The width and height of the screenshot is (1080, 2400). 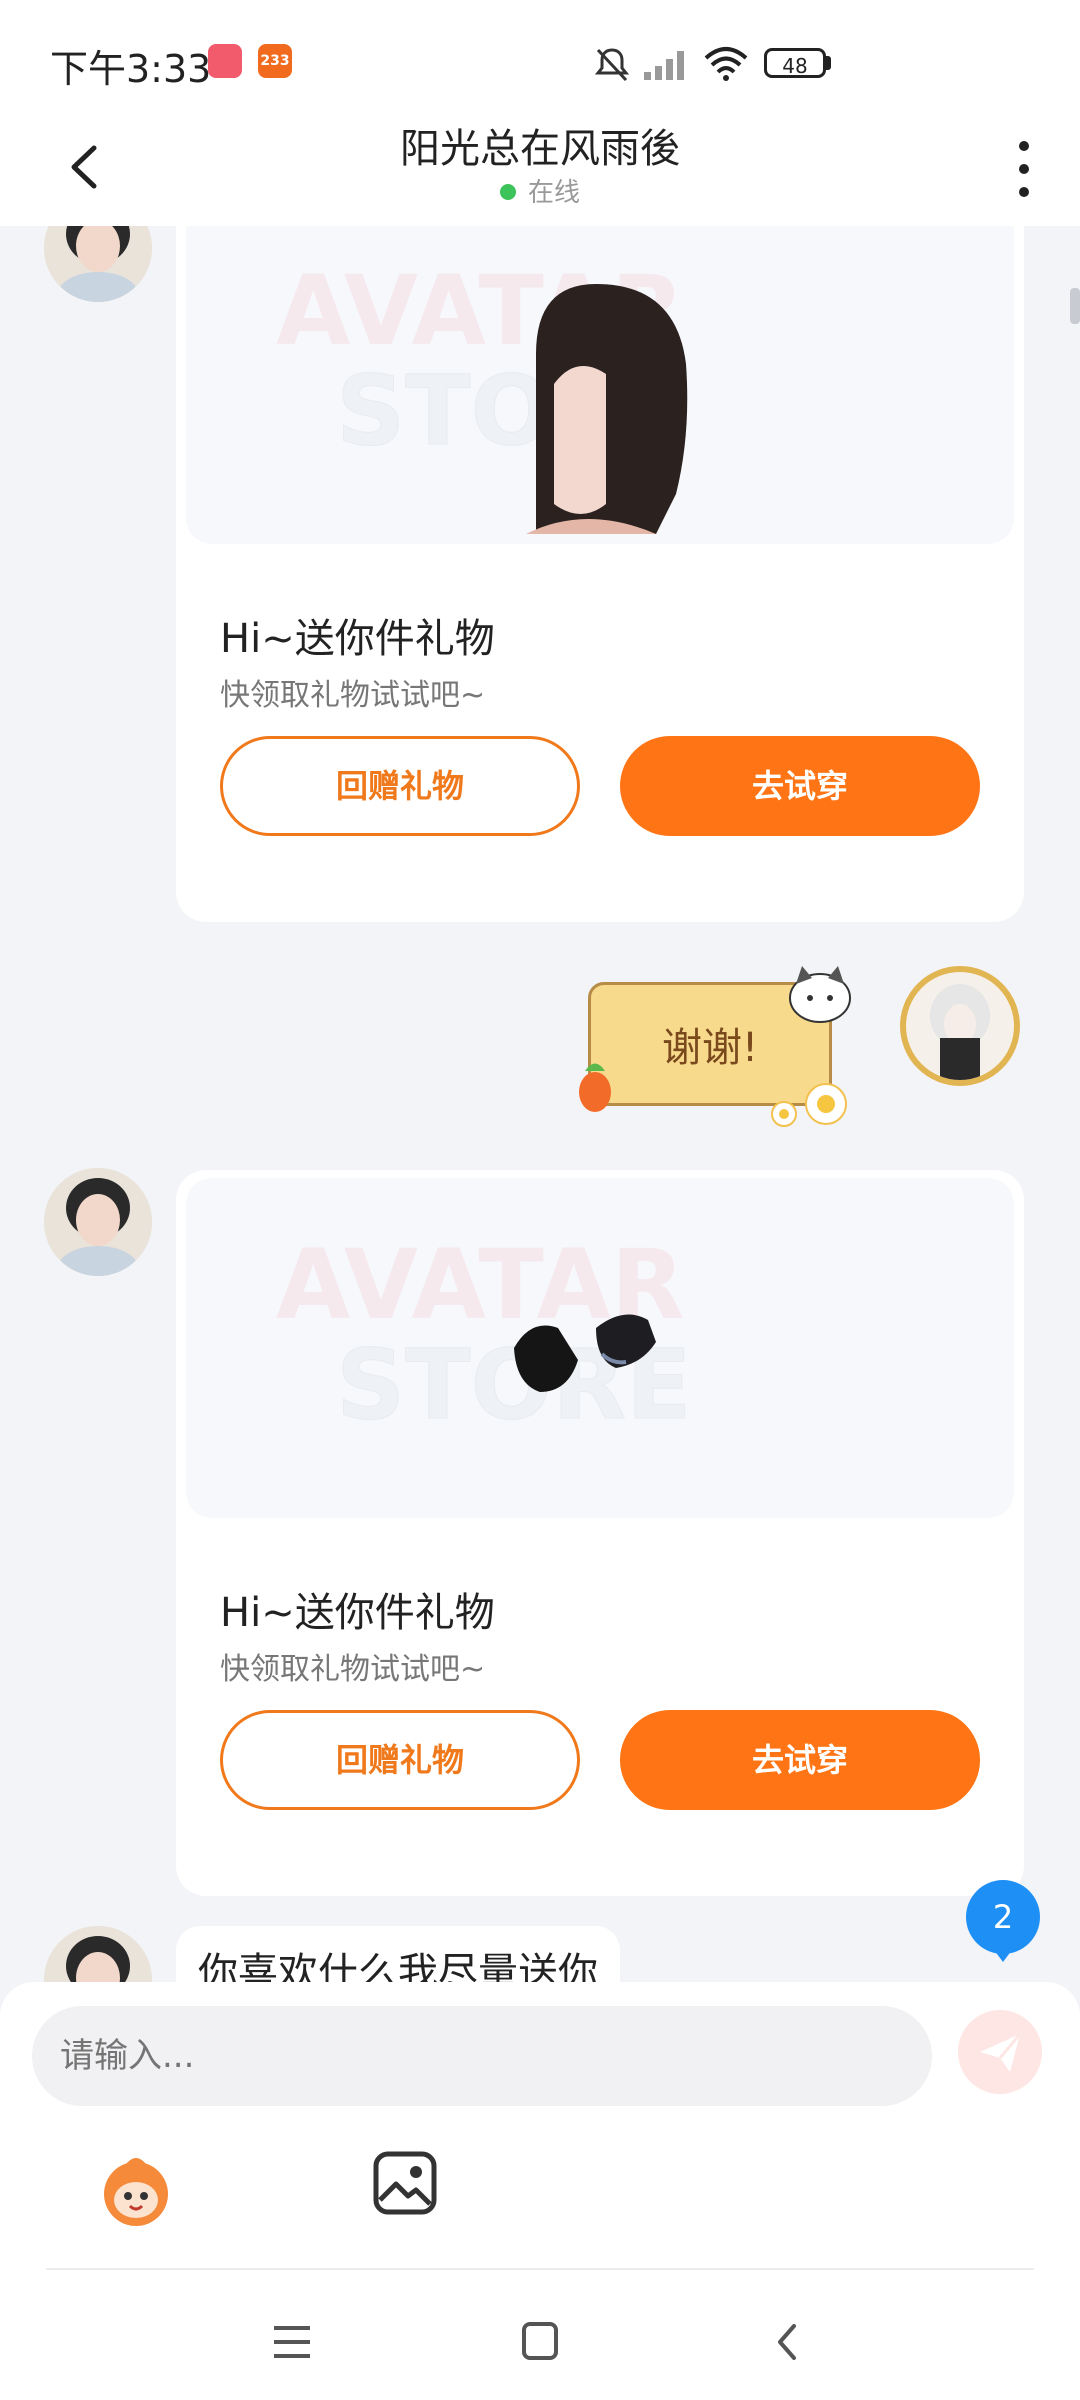 I want to click on status-time: 下午3:33, so click(x=131, y=69).